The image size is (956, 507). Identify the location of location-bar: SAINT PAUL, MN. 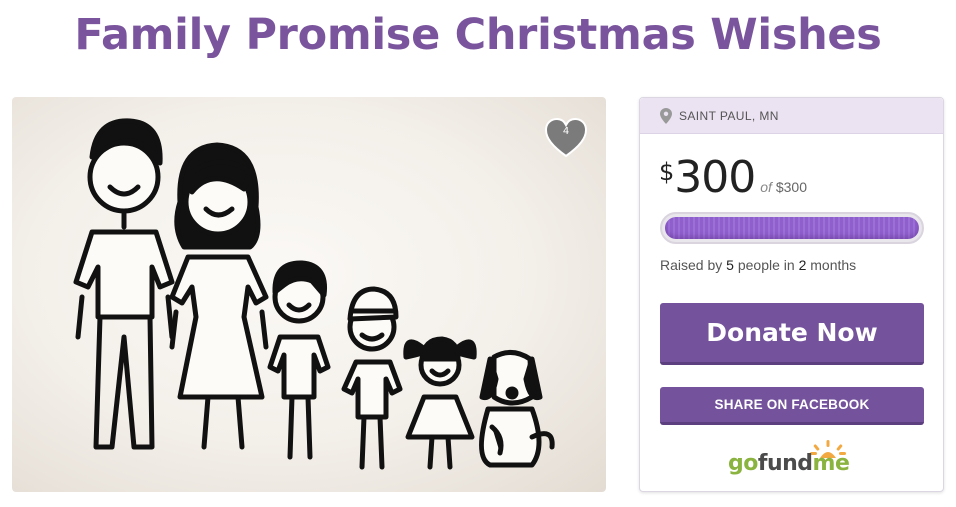
(791, 116).